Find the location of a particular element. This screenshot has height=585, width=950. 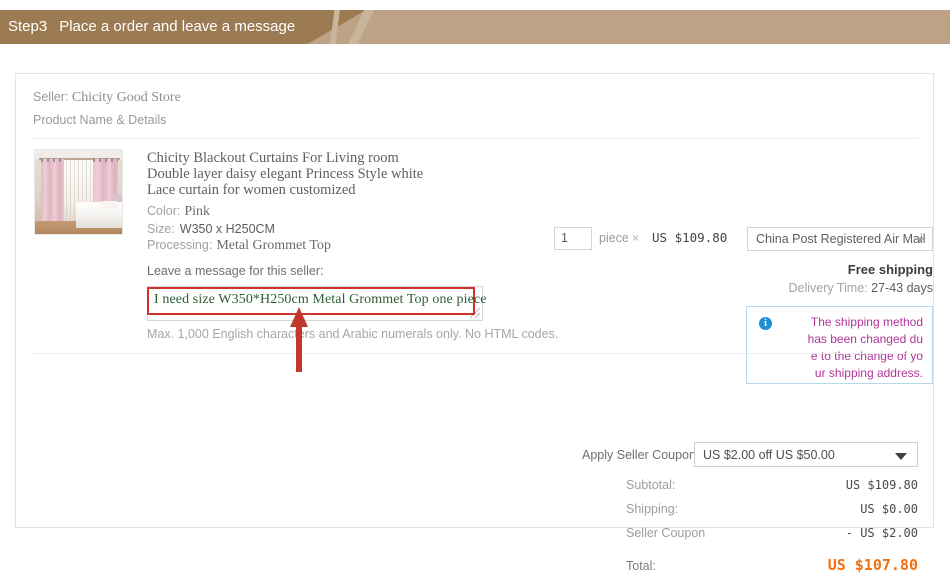

seller-line: Seller: Chicity Good Store is located at coordinates (107, 98).